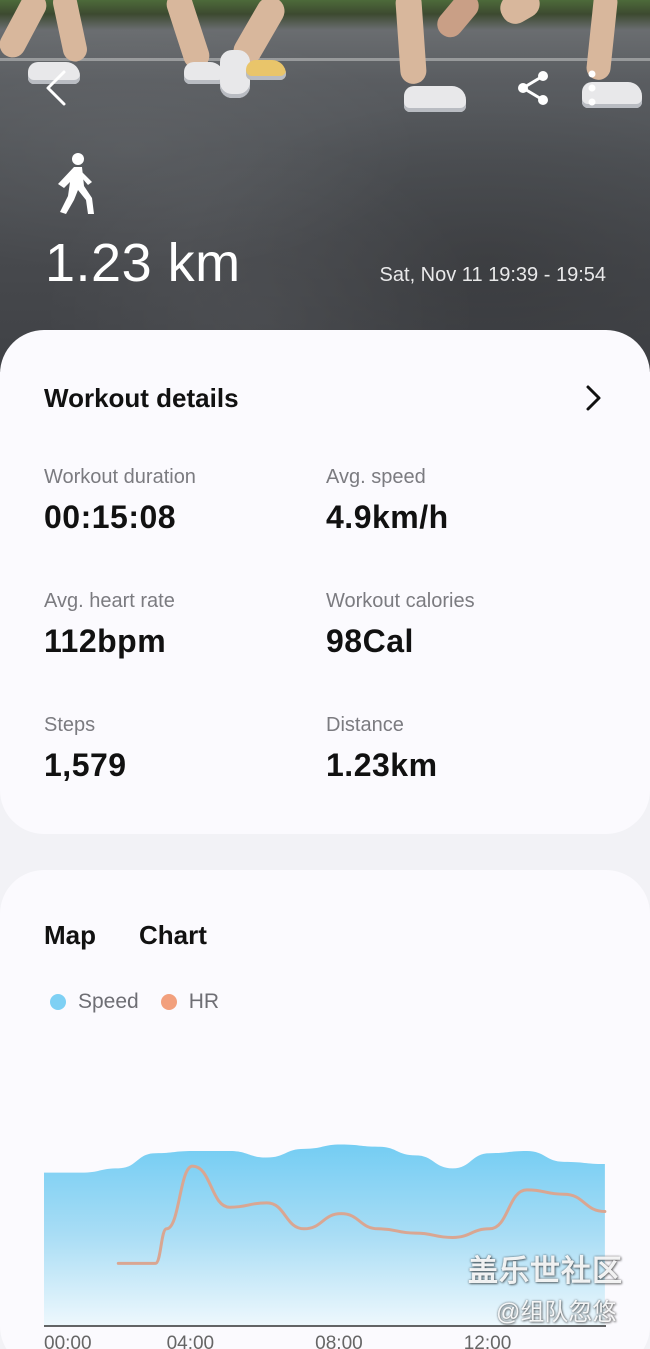  Describe the element at coordinates (376, 477) in the screenshot. I see `stat-label: Avg. speed` at that location.